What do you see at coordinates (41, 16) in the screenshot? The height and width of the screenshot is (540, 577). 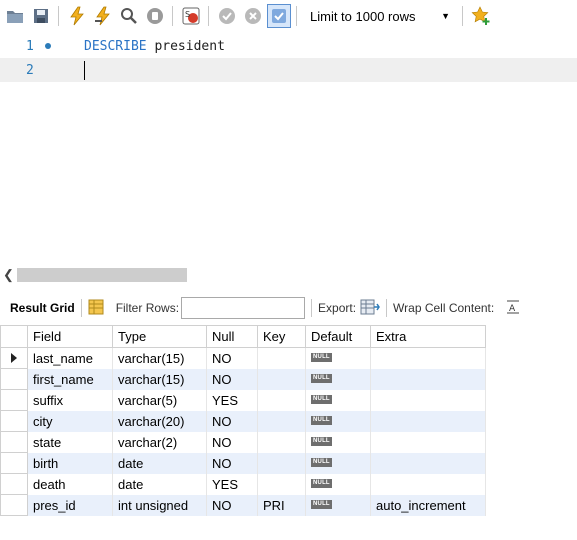 I see `save-icon` at bounding box center [41, 16].